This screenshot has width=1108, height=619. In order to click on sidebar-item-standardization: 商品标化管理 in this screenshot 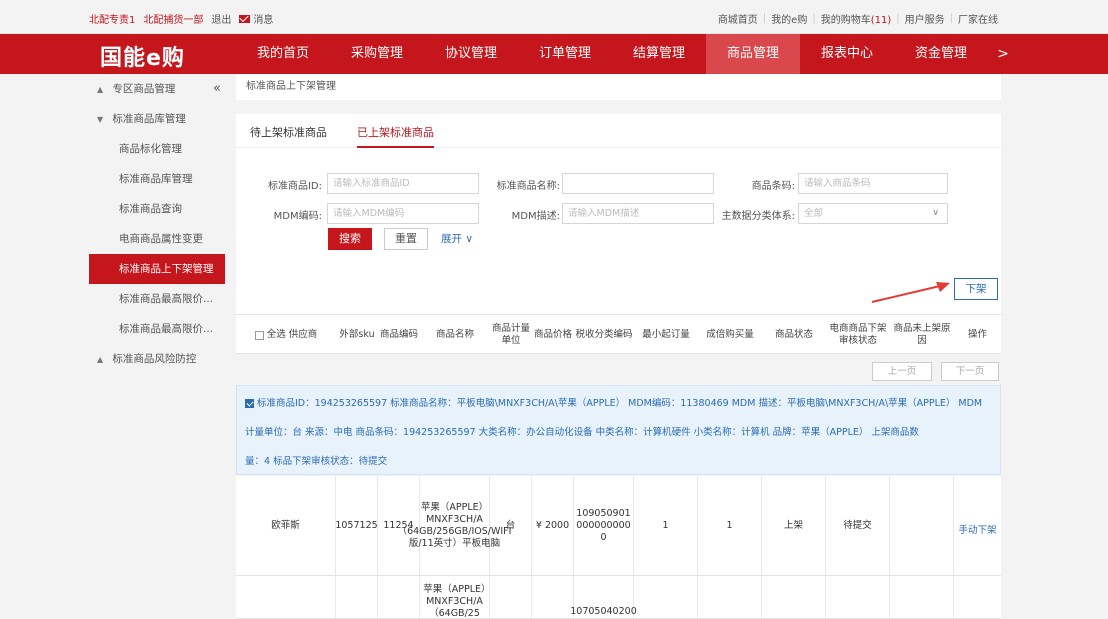, I will do `click(157, 149)`.